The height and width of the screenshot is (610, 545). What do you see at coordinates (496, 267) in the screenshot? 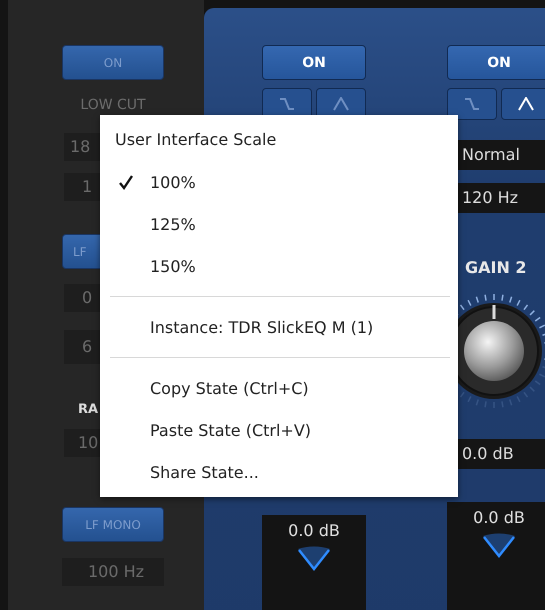
I see `gain-label: GAIN 2` at bounding box center [496, 267].